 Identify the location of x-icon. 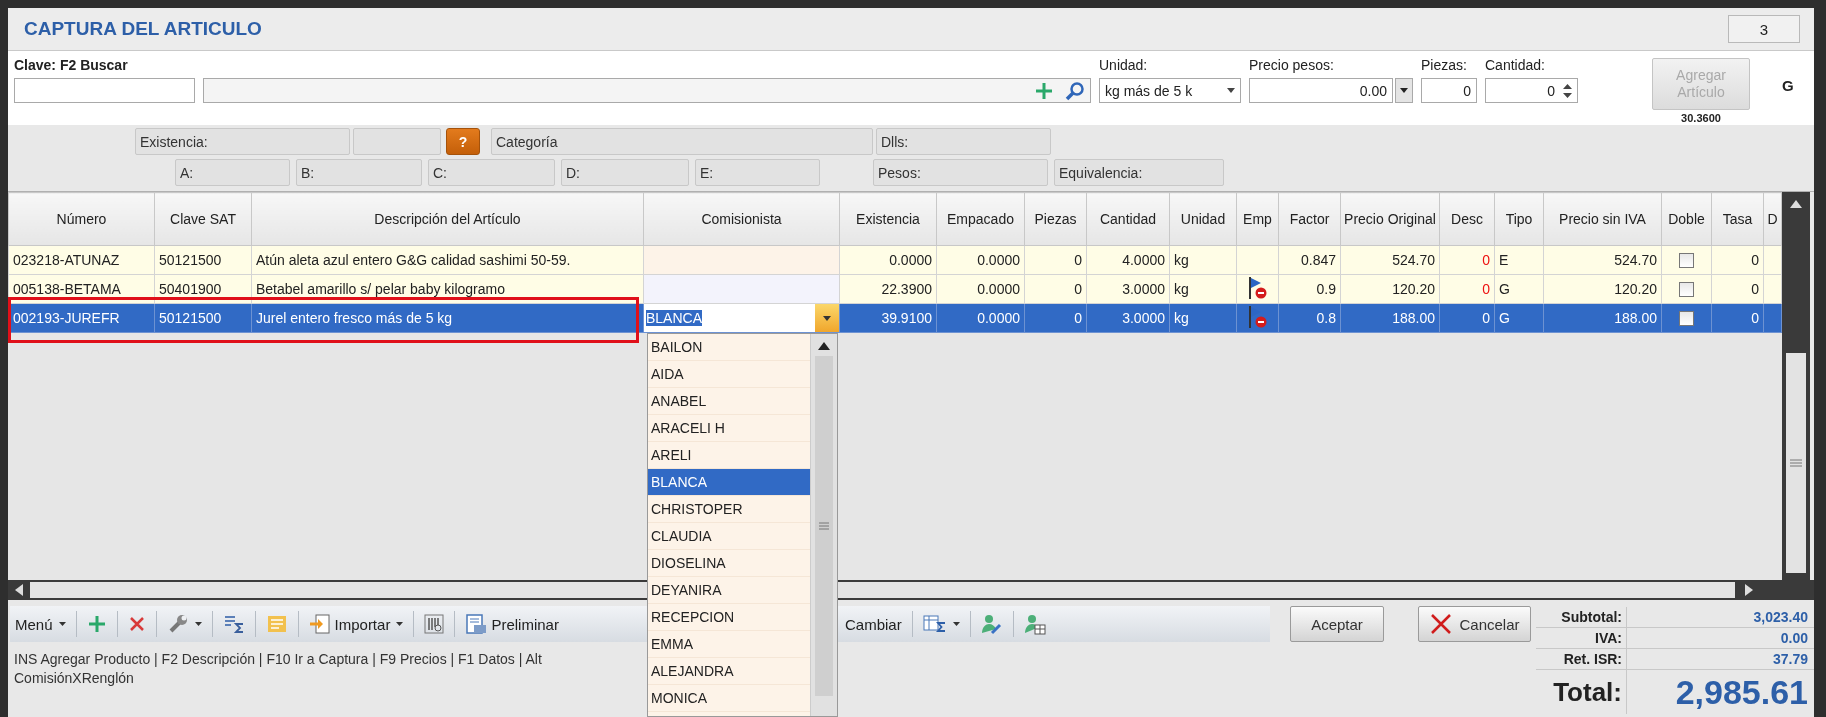
(136, 624).